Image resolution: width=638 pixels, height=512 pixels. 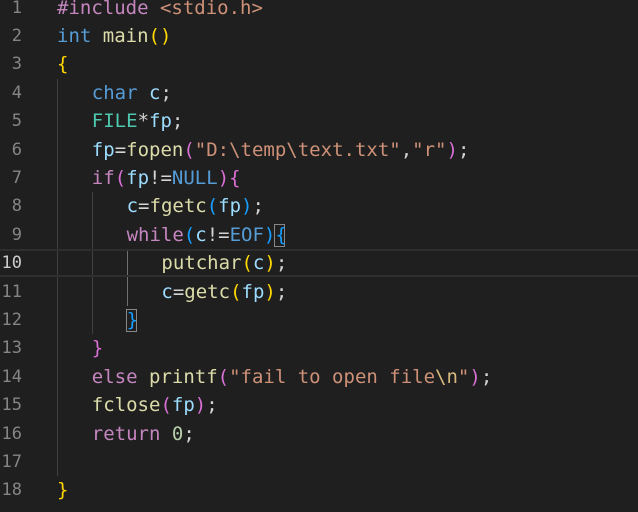 I want to click on code-line: 13}, so click(x=319, y=348).